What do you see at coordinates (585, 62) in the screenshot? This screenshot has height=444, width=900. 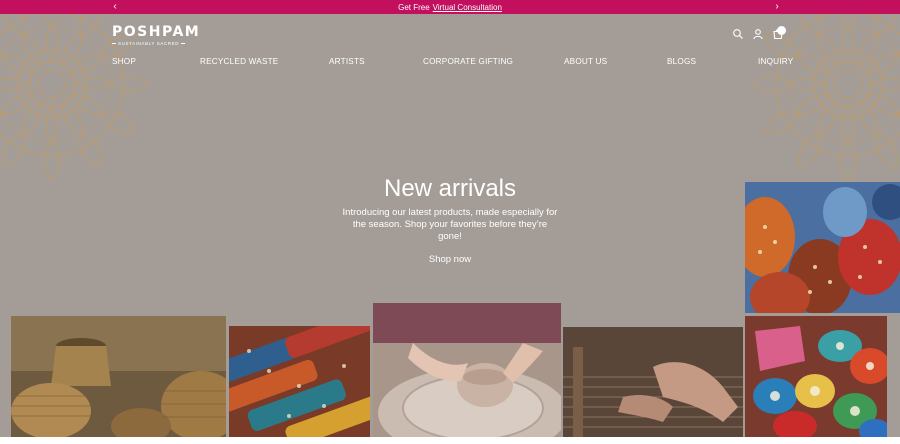 I see `nav-item-about-us: ABOUT US` at bounding box center [585, 62].